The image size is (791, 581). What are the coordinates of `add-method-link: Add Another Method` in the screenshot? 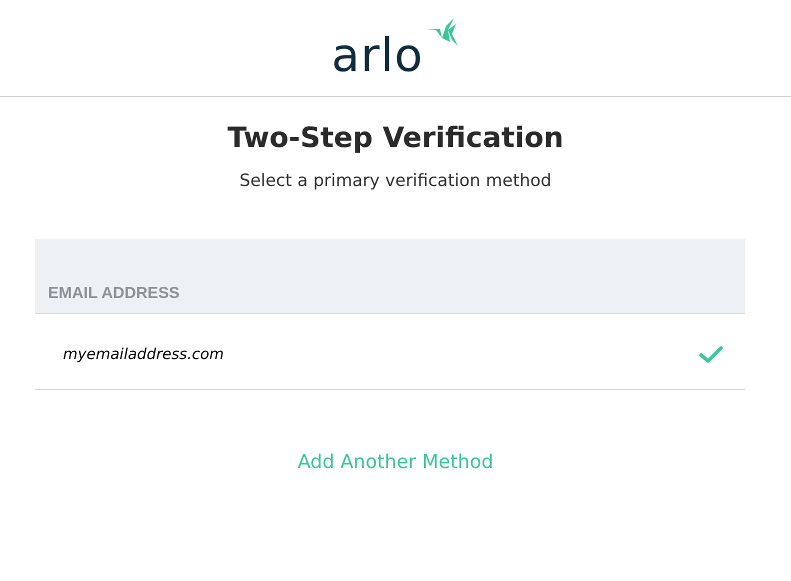 It's located at (396, 462).